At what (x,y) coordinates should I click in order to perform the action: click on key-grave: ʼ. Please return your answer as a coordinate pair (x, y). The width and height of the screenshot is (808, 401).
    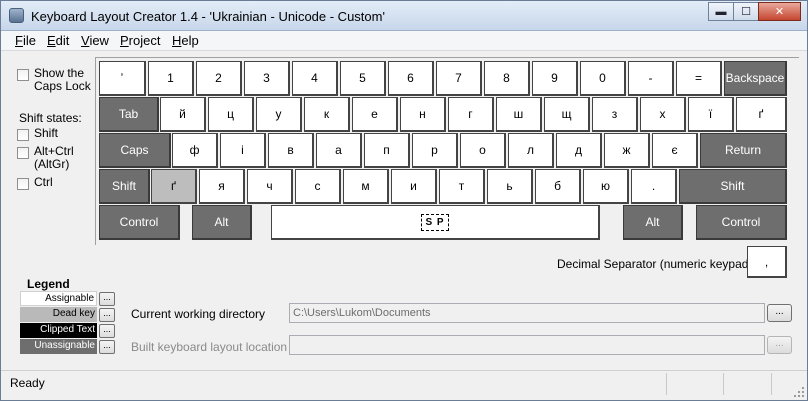
    Looking at the image, I should click on (122, 78).